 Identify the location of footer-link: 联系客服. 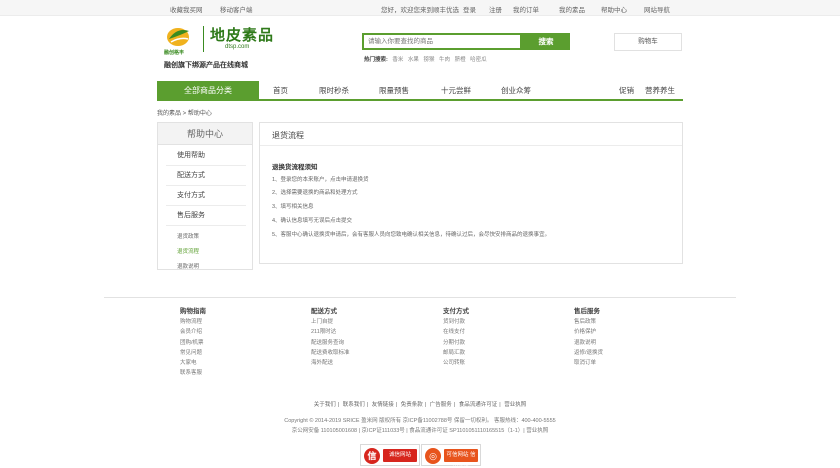
(220, 373).